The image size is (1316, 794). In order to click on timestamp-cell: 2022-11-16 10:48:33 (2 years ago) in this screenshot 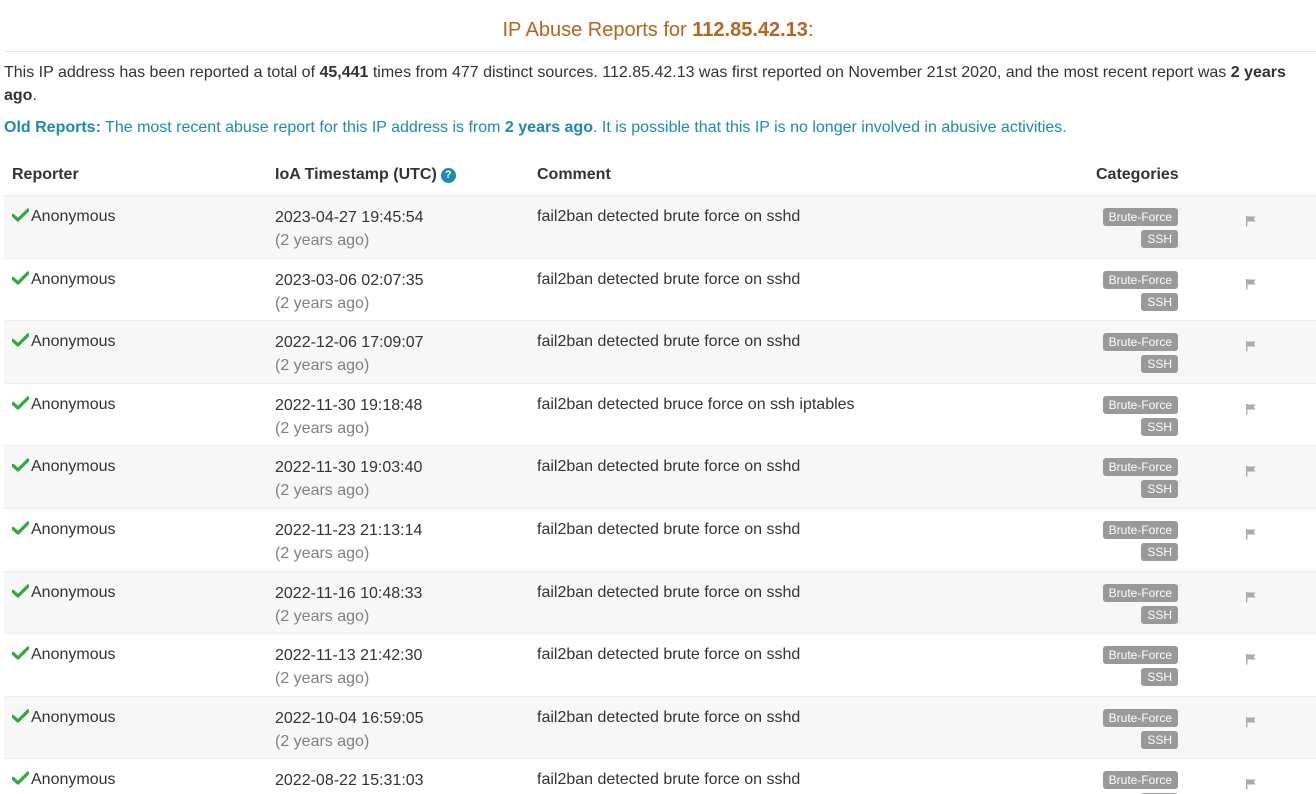, I will do `click(348, 605)`.